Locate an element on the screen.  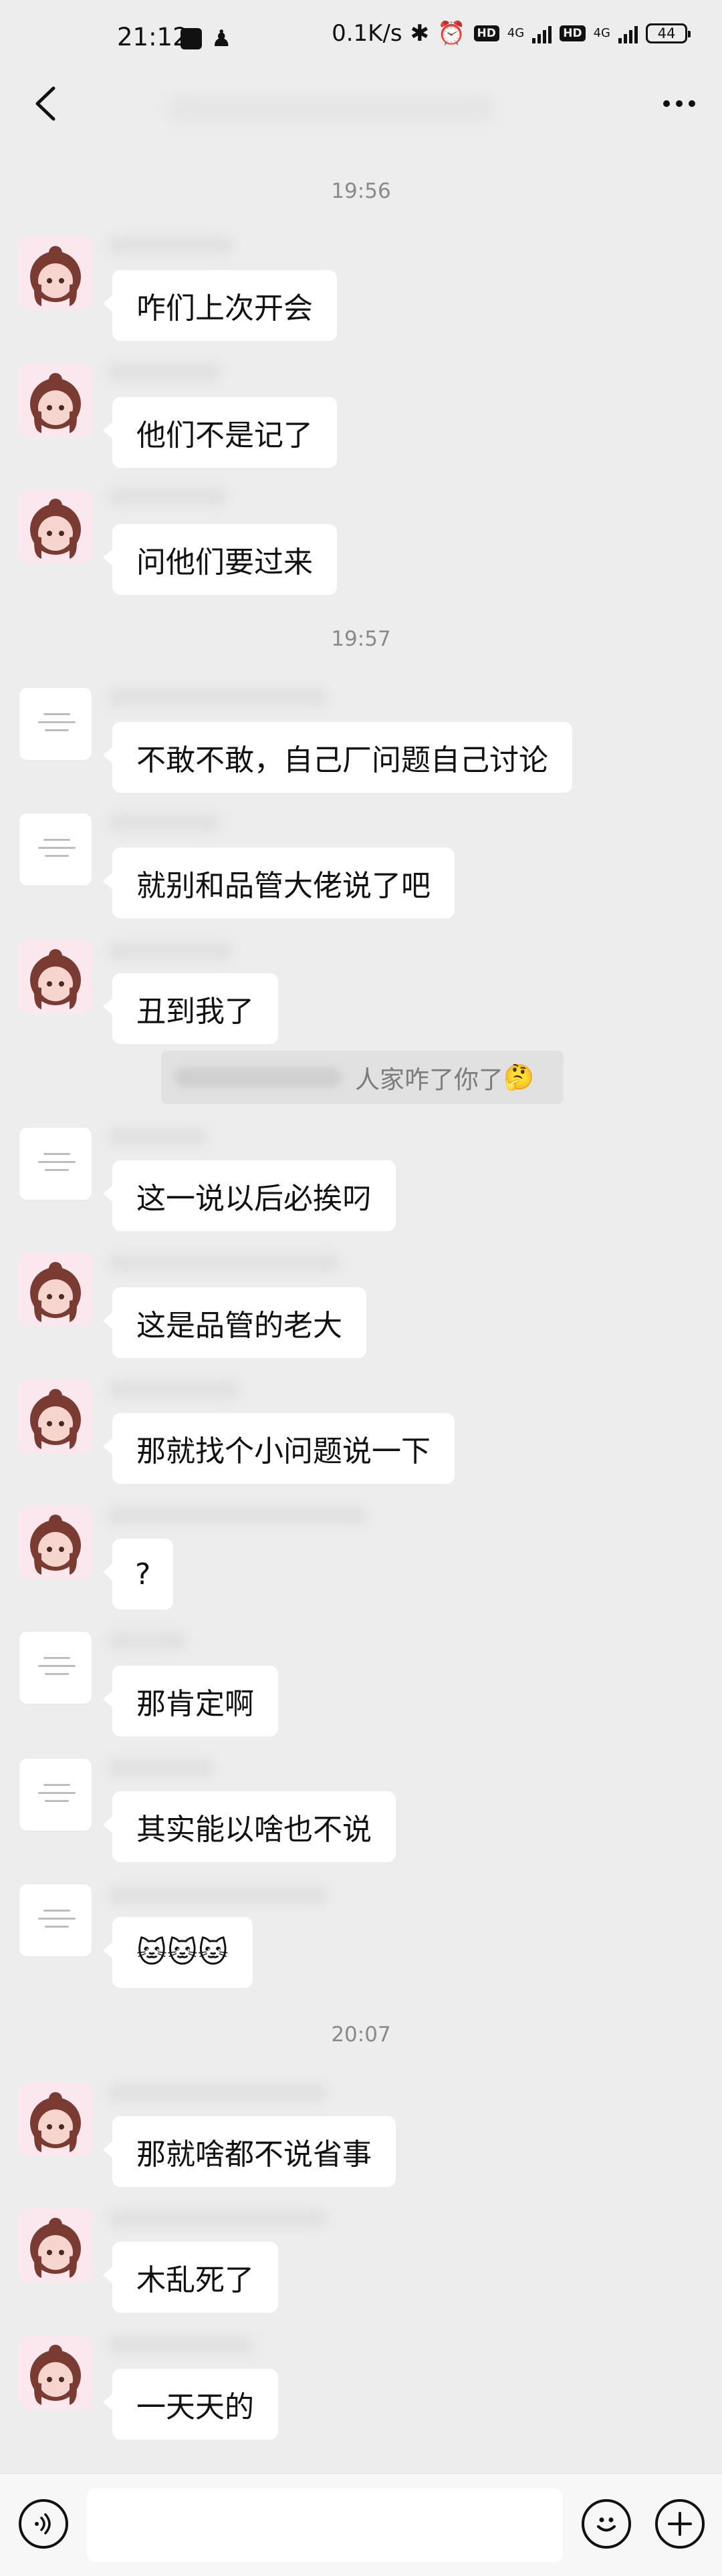
message-bubble: 一天天的 is located at coordinates (190, 2405).